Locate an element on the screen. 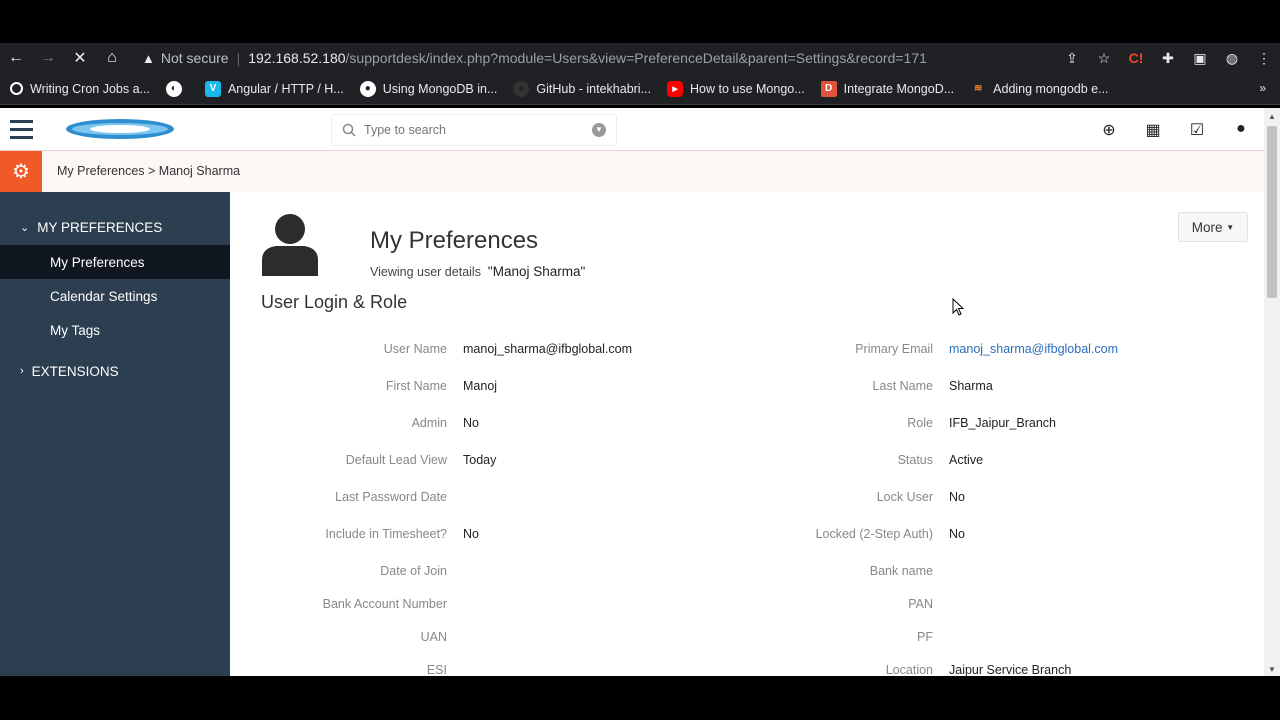 The image size is (1280, 720). github-circle-icon is located at coordinates (16, 88).